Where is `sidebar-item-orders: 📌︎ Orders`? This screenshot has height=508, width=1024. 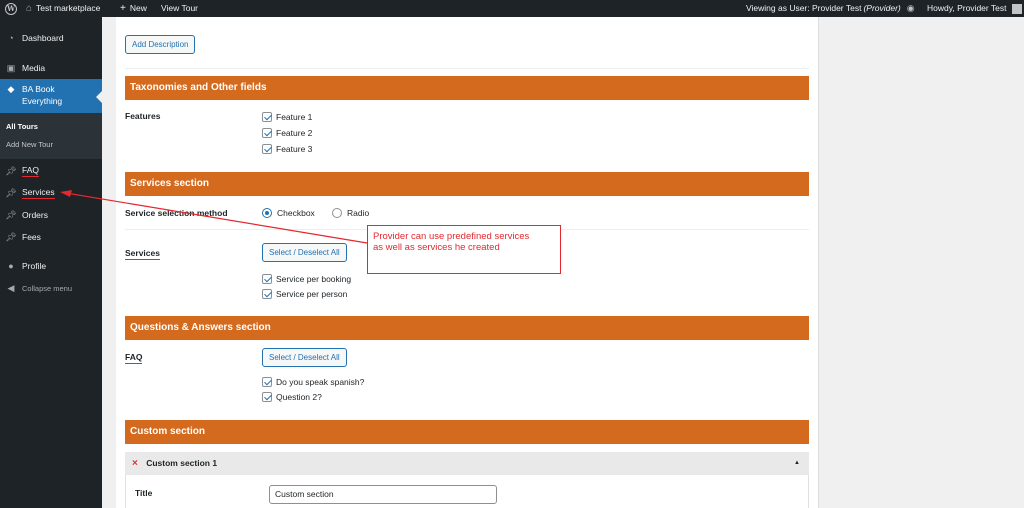
sidebar-item-orders: 📌︎ Orders is located at coordinates (51, 215).